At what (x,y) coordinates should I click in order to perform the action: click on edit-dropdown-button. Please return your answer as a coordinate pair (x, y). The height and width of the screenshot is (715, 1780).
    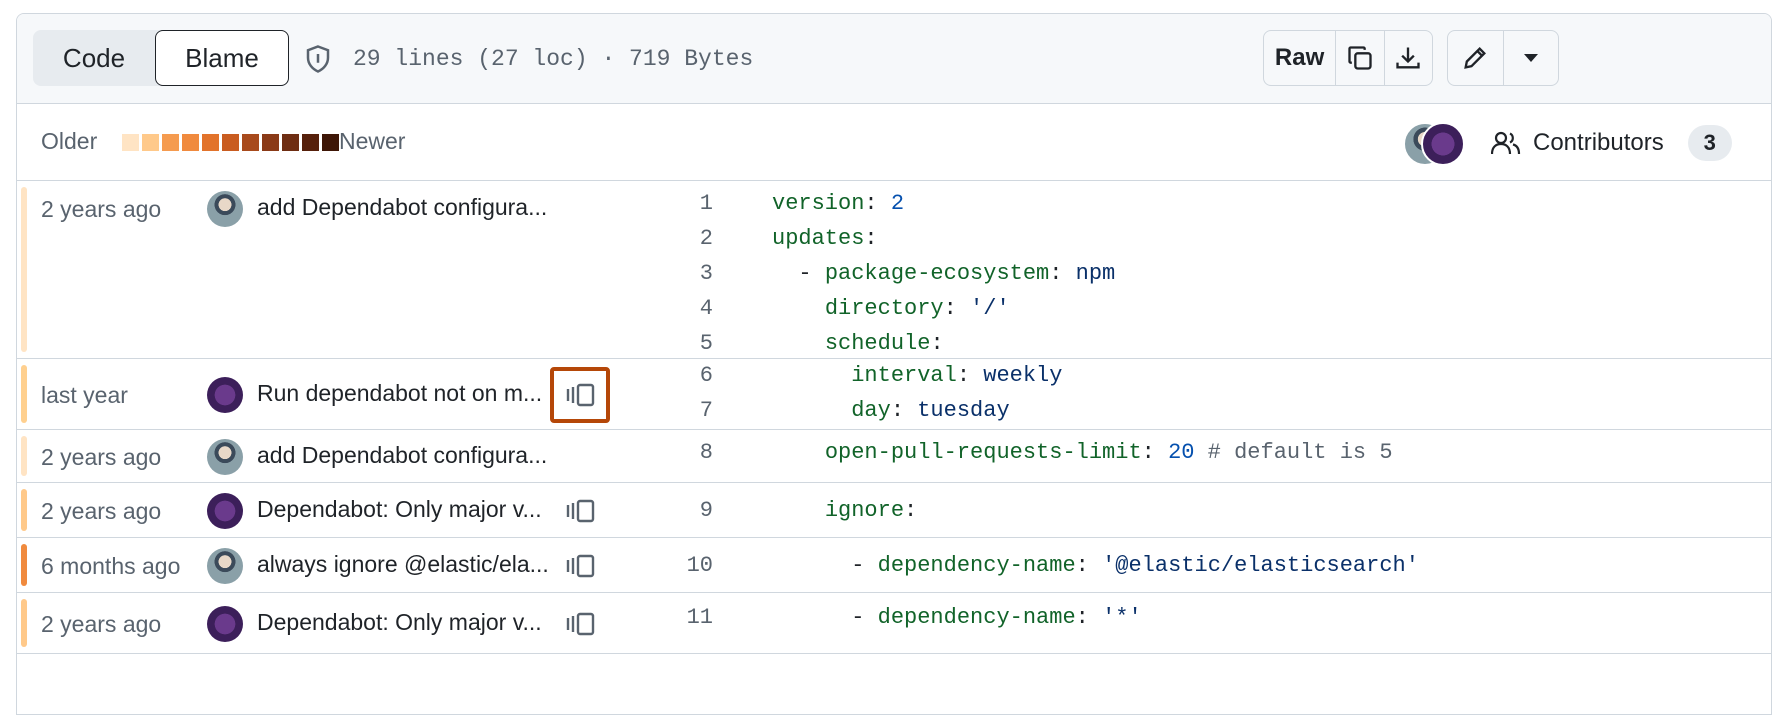
    Looking at the image, I should click on (1530, 58).